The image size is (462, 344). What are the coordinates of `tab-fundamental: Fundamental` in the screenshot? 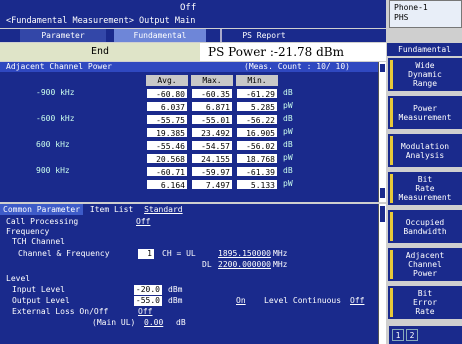 It's located at (160, 35).